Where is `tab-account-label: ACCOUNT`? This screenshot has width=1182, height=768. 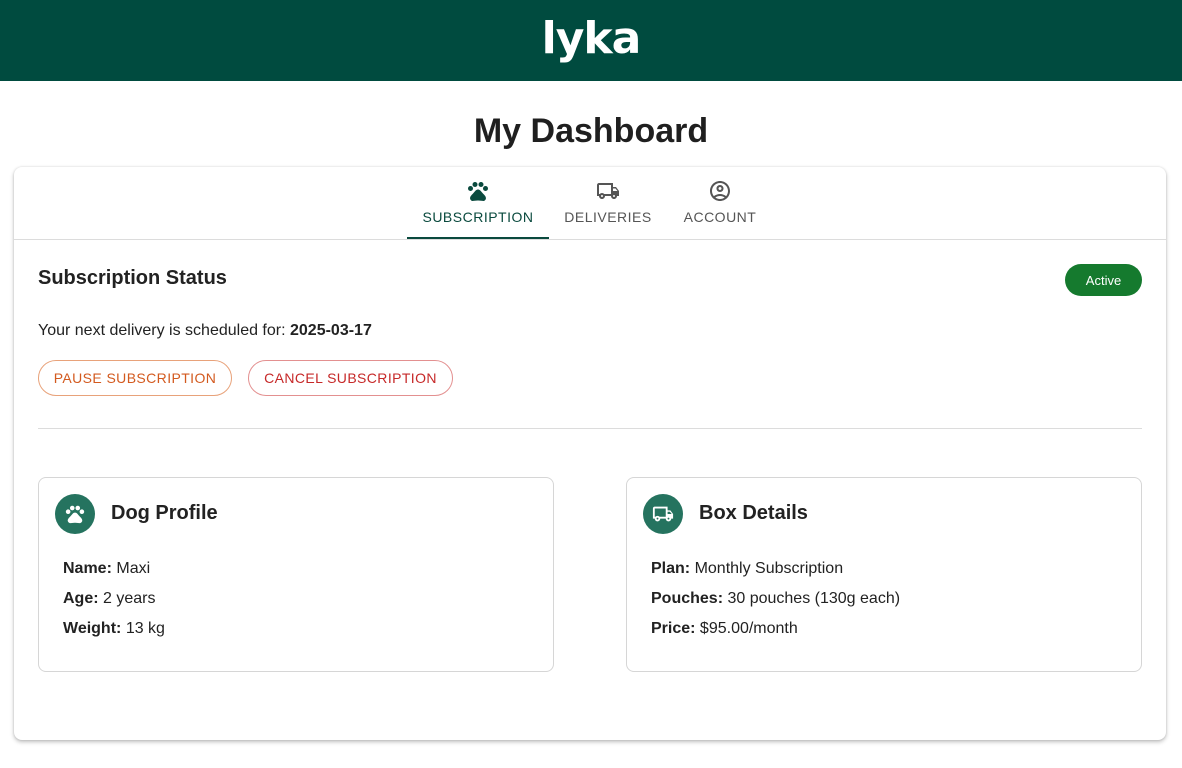
tab-account-label: ACCOUNT is located at coordinates (720, 217).